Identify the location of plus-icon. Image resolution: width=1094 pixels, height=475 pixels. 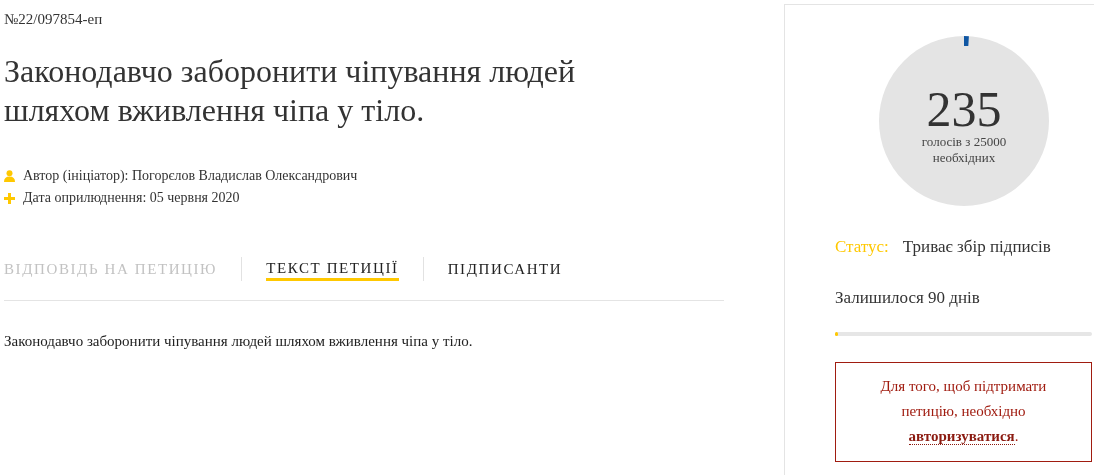
(9, 198).